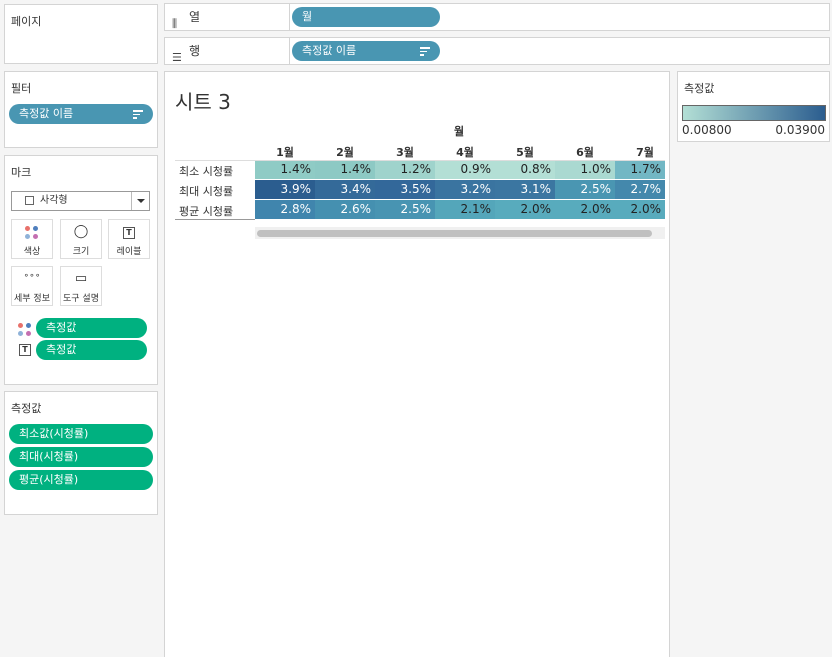  I want to click on measure-pill-text: 평균(시청률), so click(49, 479).